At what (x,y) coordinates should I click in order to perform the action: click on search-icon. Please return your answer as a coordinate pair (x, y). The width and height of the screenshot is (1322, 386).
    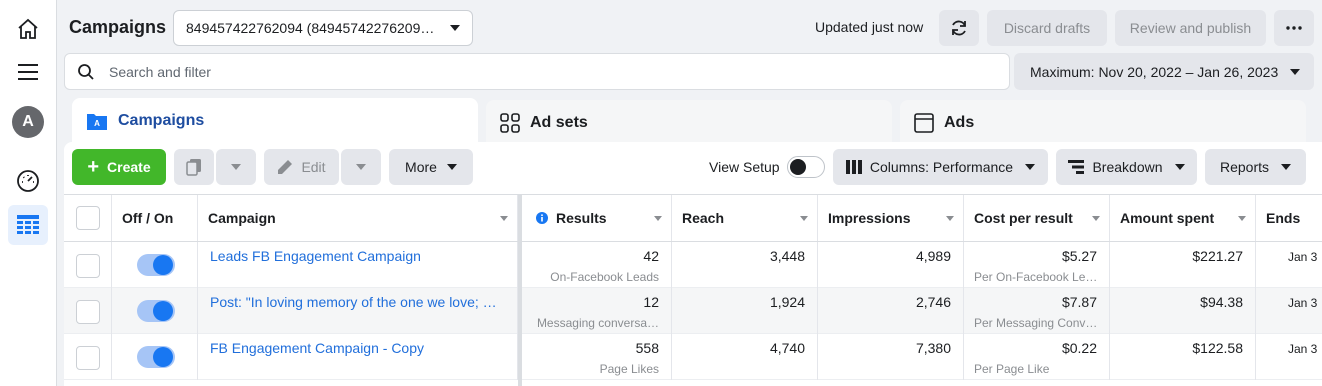
    Looking at the image, I should click on (86, 71).